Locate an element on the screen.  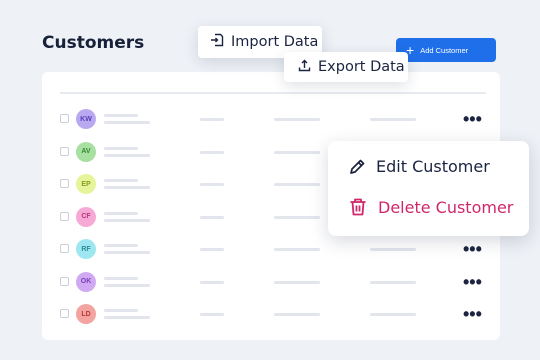
avatar: LD is located at coordinates (86, 314).